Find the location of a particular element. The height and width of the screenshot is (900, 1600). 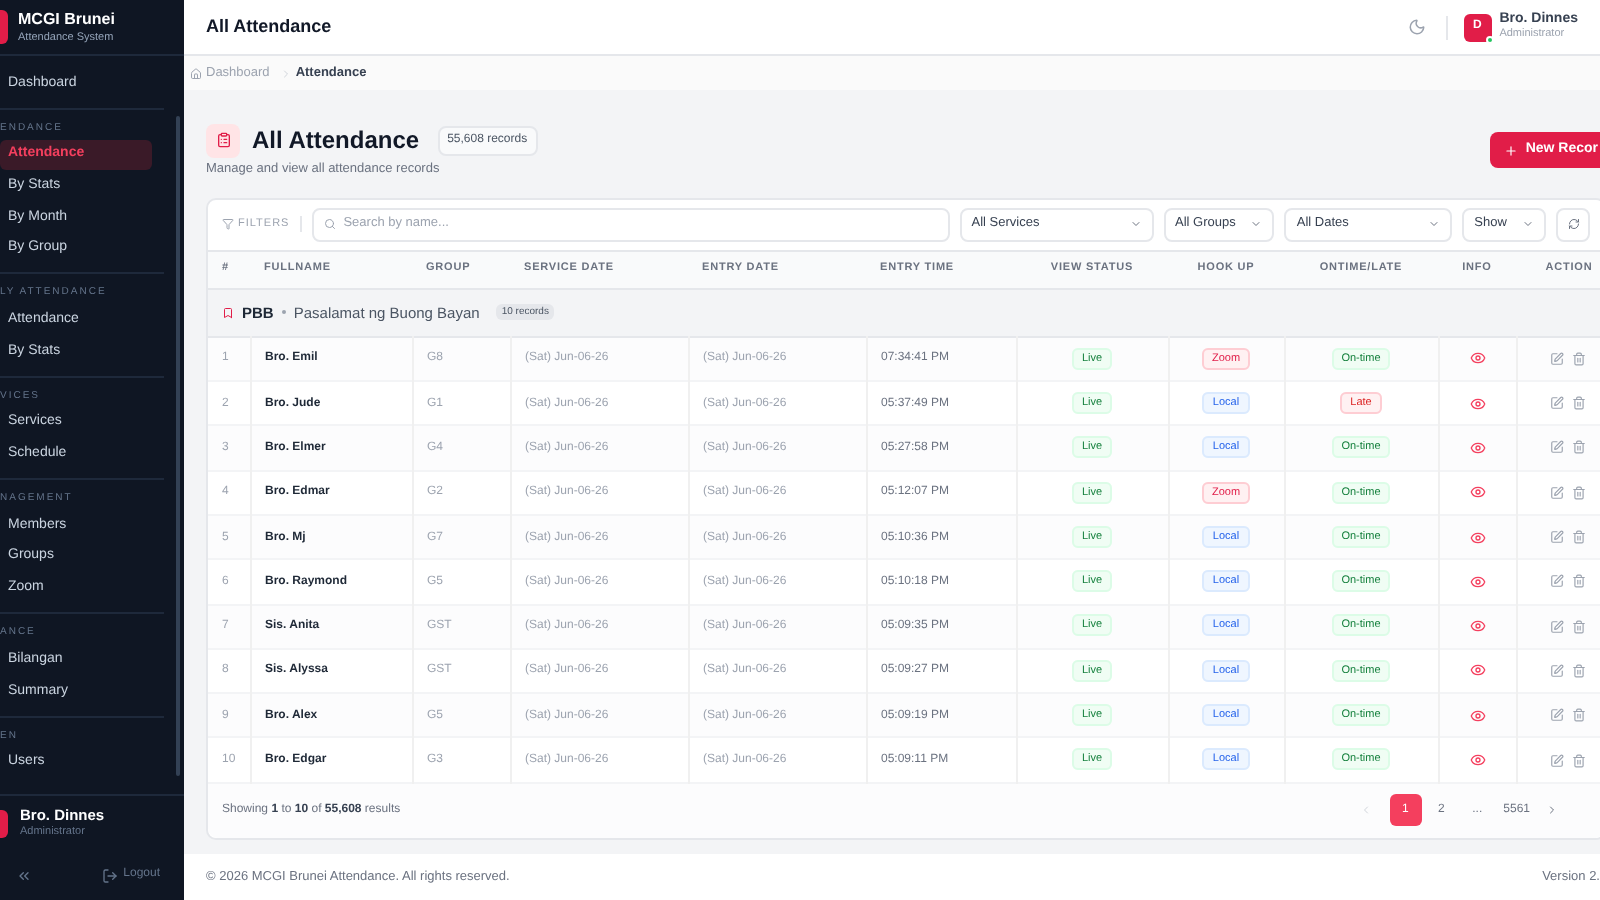

next-page-icon is located at coordinates (1552, 810).